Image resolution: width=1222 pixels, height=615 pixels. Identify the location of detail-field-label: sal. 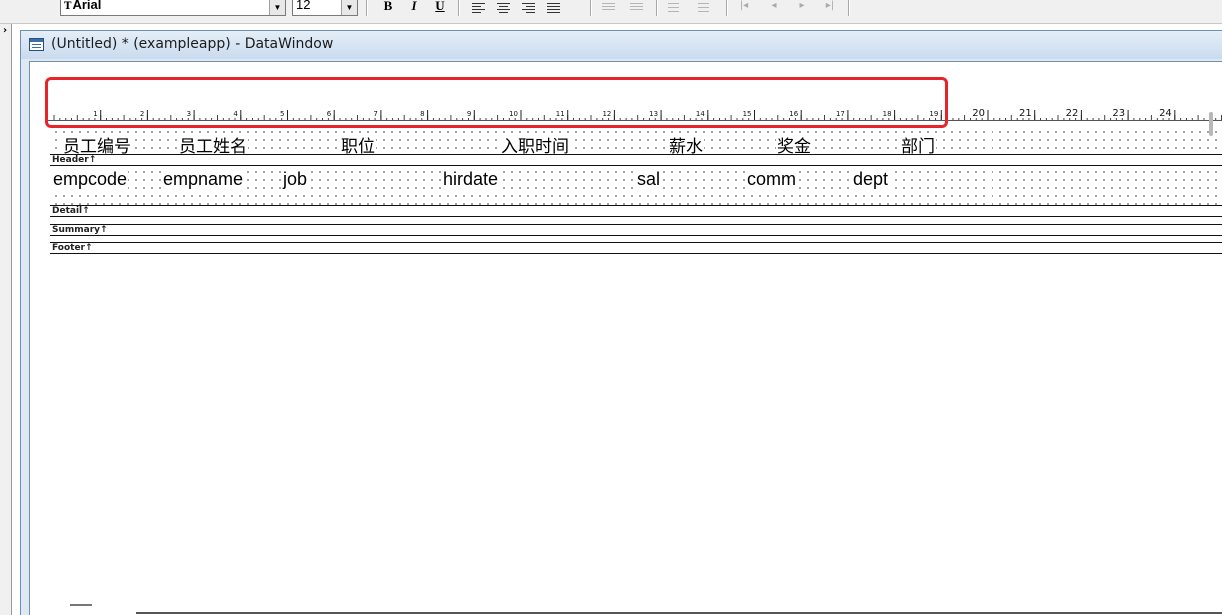
(649, 179).